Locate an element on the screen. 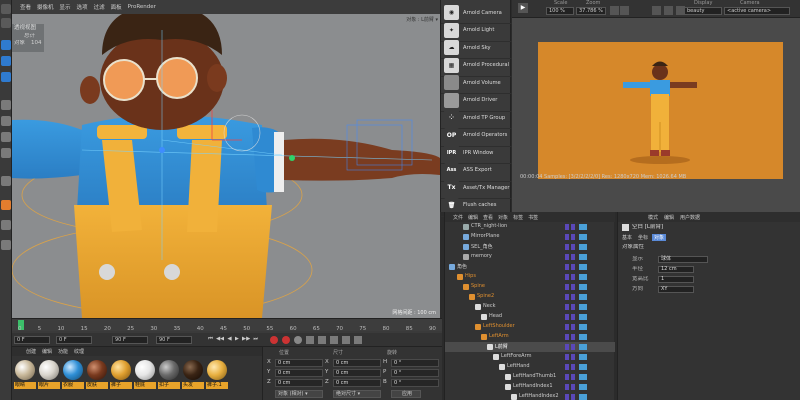  list-item: LeftHand is located at coordinates (530, 367).